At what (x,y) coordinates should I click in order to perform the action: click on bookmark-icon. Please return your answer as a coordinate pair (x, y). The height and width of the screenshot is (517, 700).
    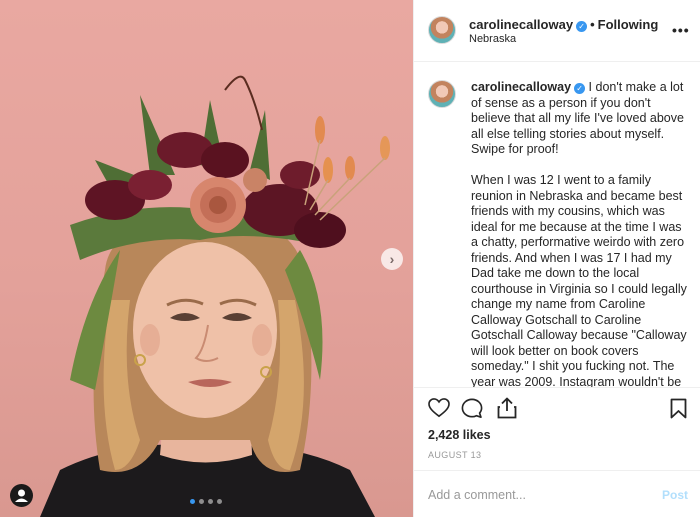
    Looking at the image, I should click on (678, 408).